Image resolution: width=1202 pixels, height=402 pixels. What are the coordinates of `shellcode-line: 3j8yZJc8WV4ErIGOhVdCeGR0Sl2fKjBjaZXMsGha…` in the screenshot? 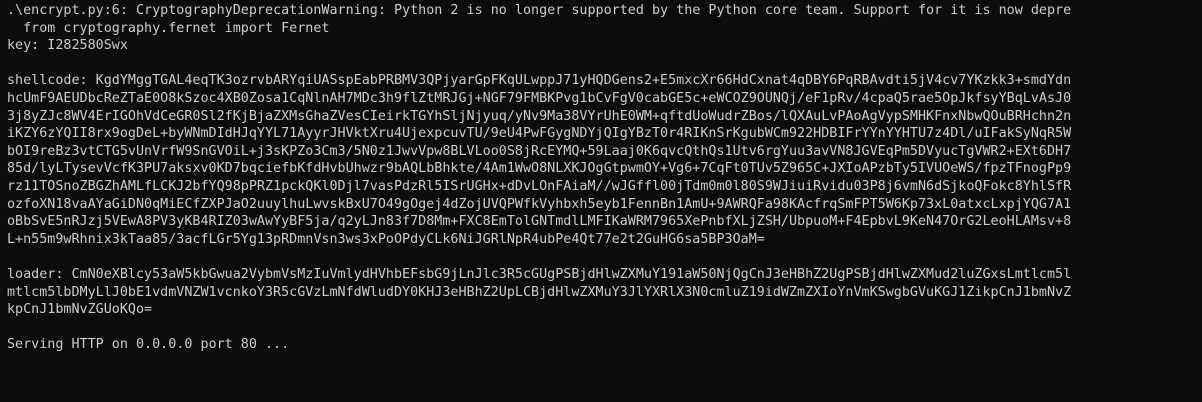 It's located at (539, 116).